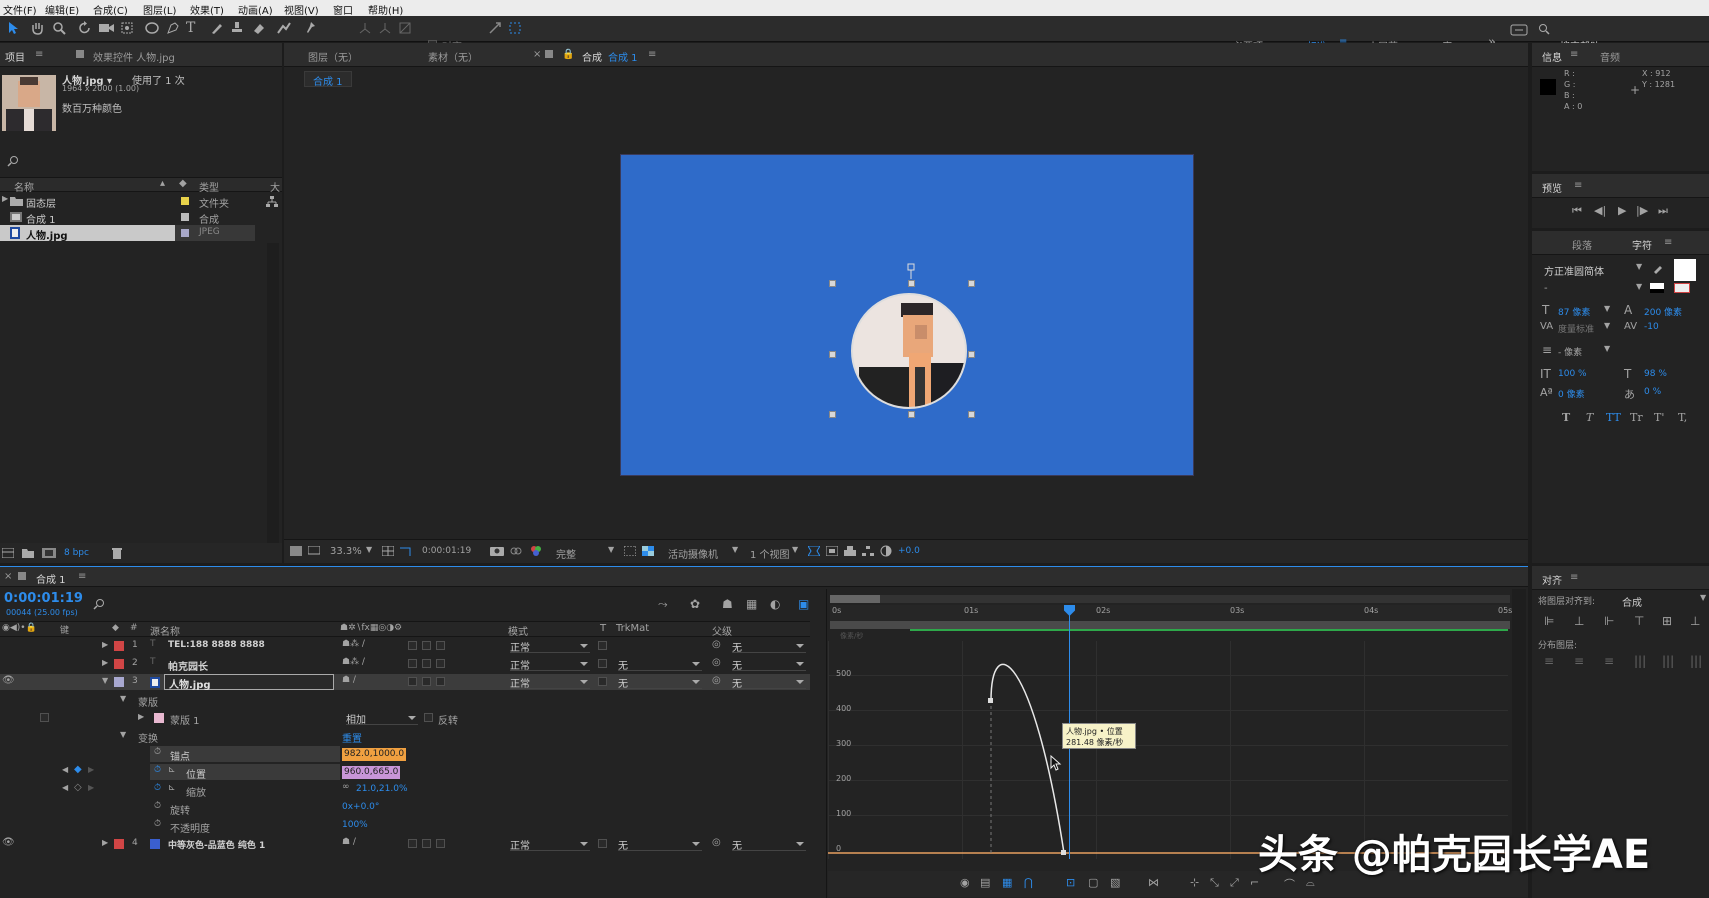  Describe the element at coordinates (1640, 661) in the screenshot. I see `distribute-left-icon: |||` at that location.